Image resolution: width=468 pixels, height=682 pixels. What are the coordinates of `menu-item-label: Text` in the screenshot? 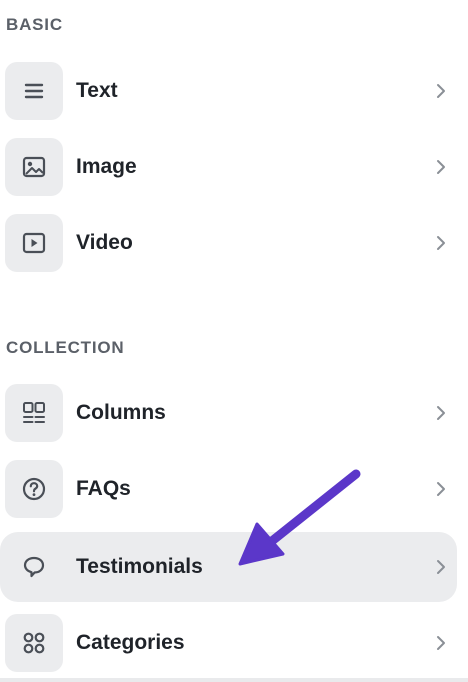 It's located at (97, 90).